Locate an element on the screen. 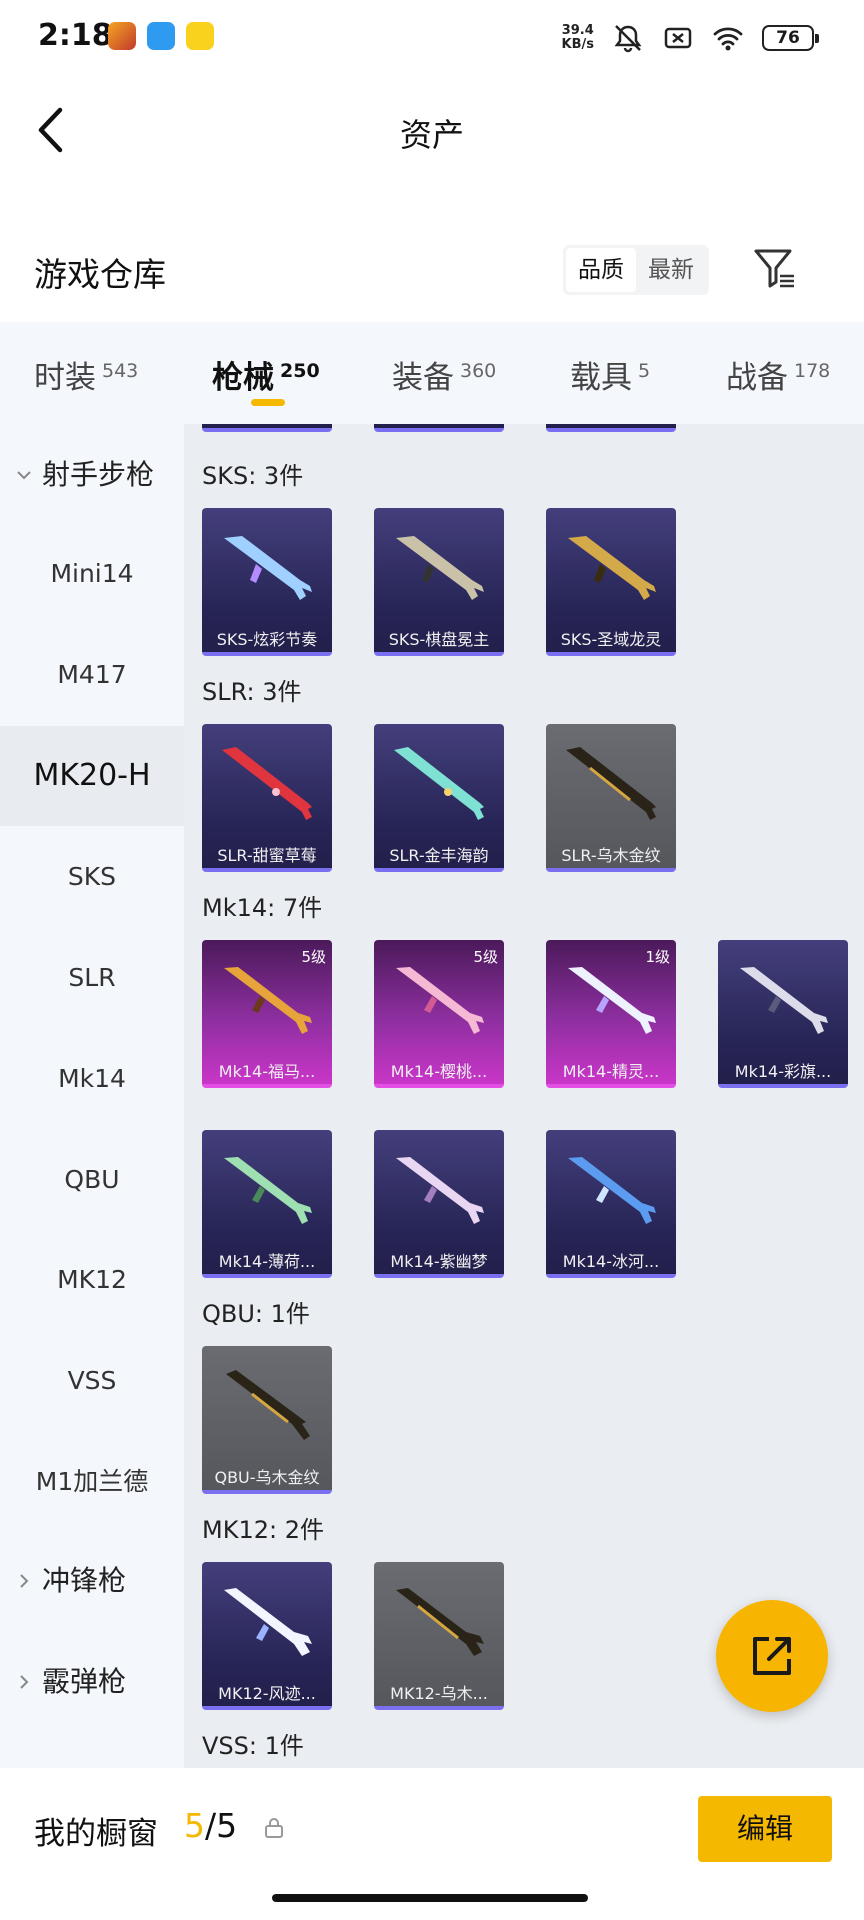 Image resolution: width=864 pixels, height=1920 pixels. item-card: QBU-乌木金纹 is located at coordinates (267, 1420).